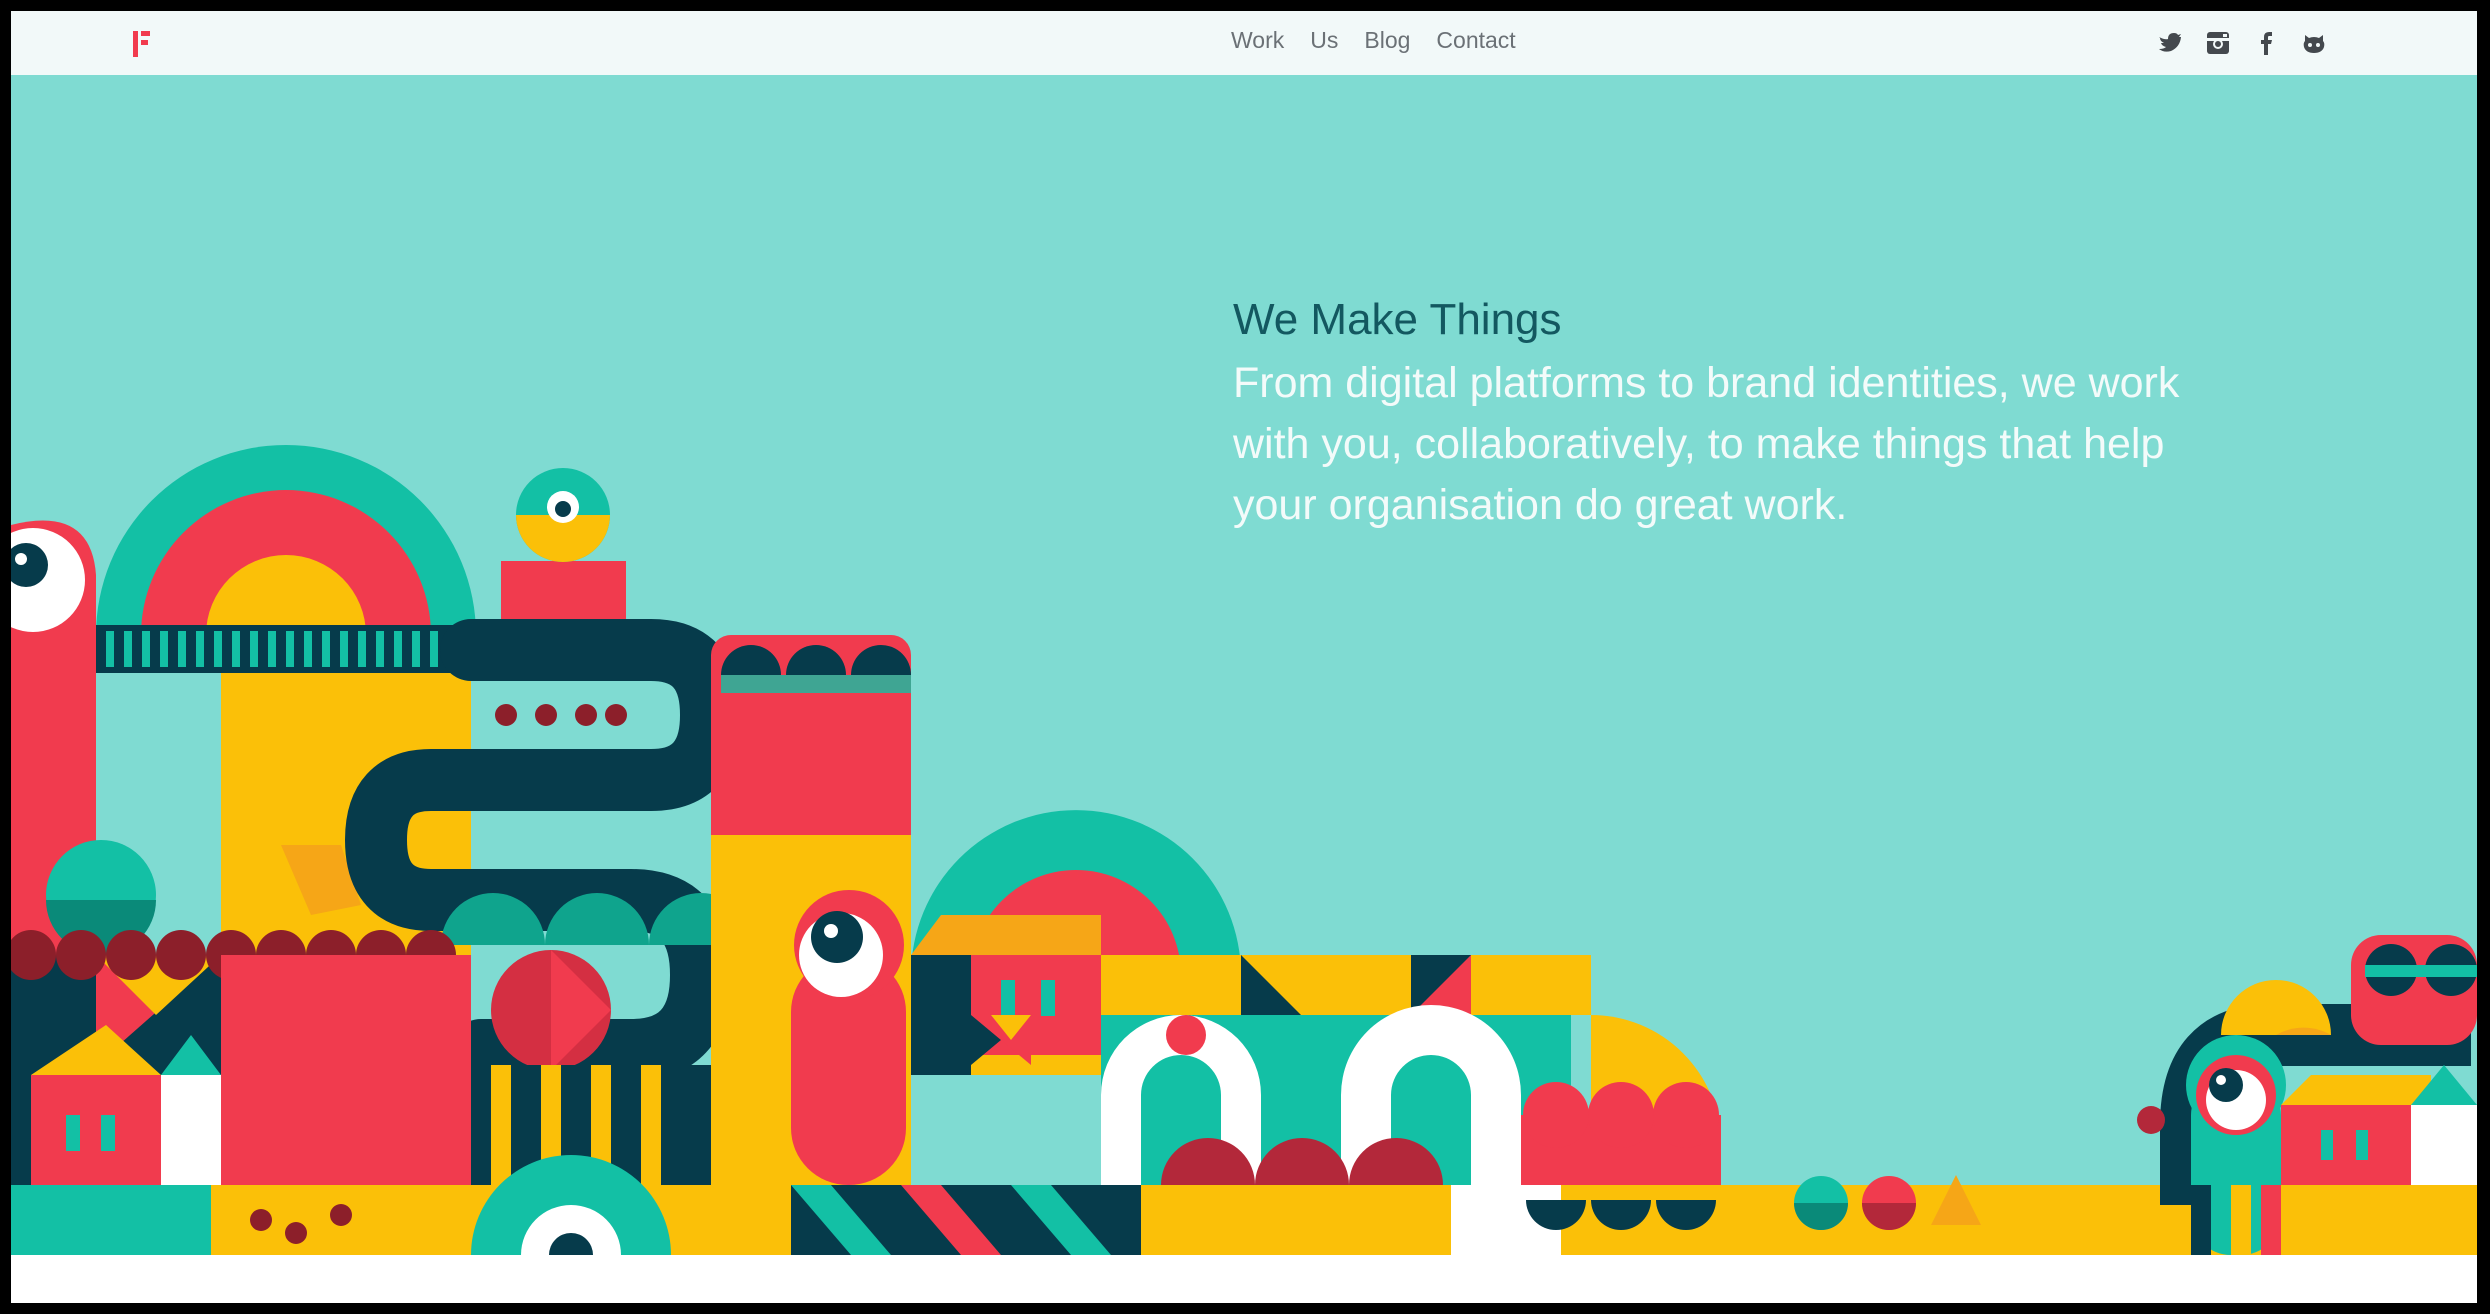  I want to click on instagram-icon, so click(2218, 43).